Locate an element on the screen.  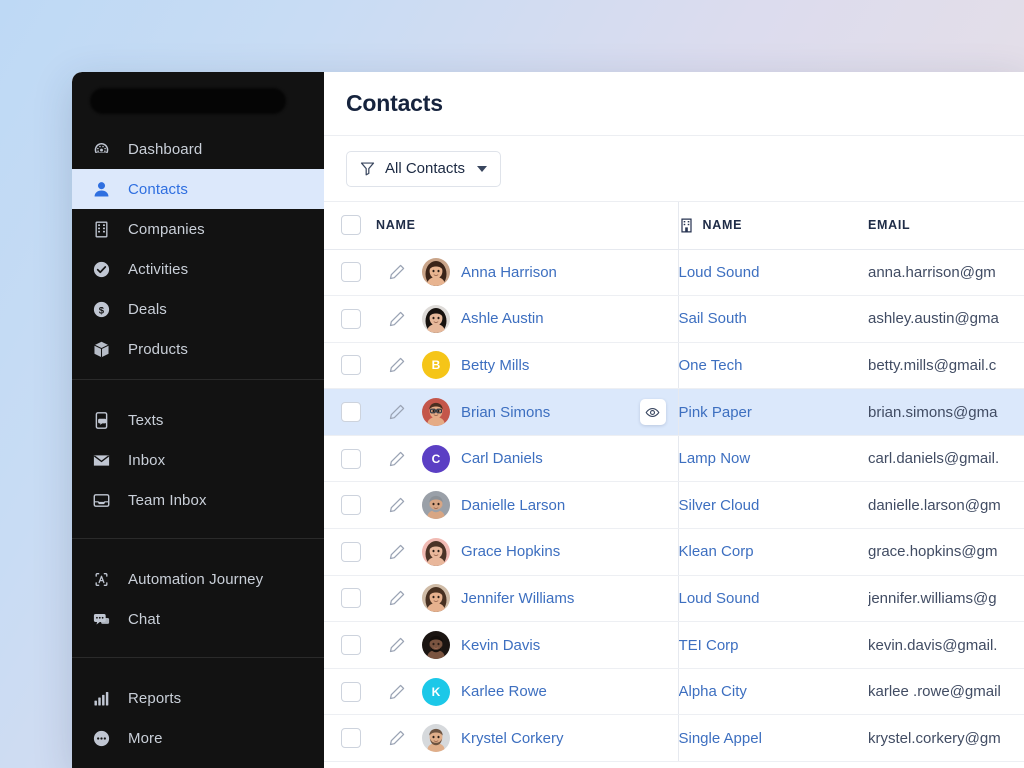
contact-name-link: Anna Harrison is located at coordinates (509, 272).